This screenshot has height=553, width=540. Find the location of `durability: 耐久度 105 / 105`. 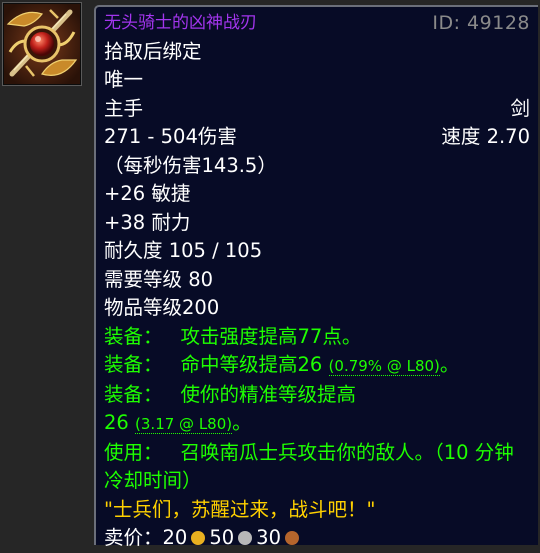

durability: 耐久度 105 / 105 is located at coordinates (183, 250).